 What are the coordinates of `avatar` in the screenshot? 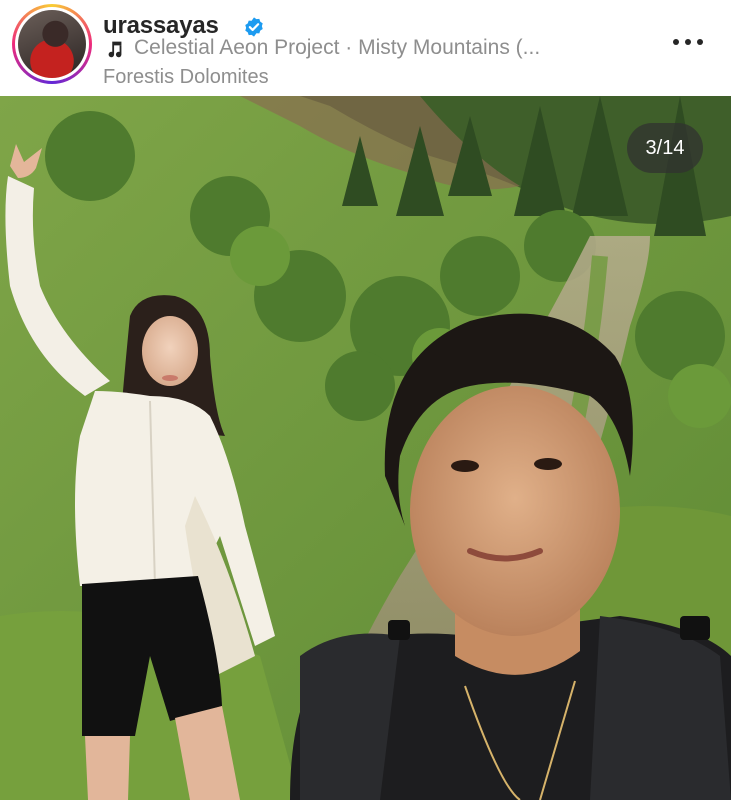 It's located at (52, 44).